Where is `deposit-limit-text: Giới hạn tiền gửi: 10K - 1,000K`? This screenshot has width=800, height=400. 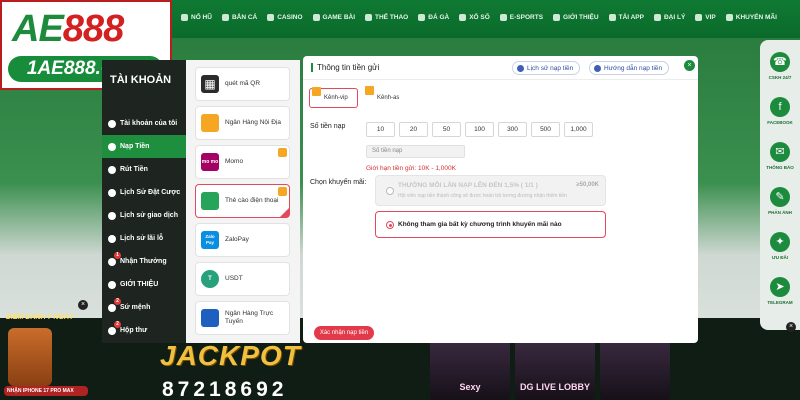 deposit-limit-text: Giới hạn tiền gửi: 10K - 1,000K is located at coordinates (411, 168).